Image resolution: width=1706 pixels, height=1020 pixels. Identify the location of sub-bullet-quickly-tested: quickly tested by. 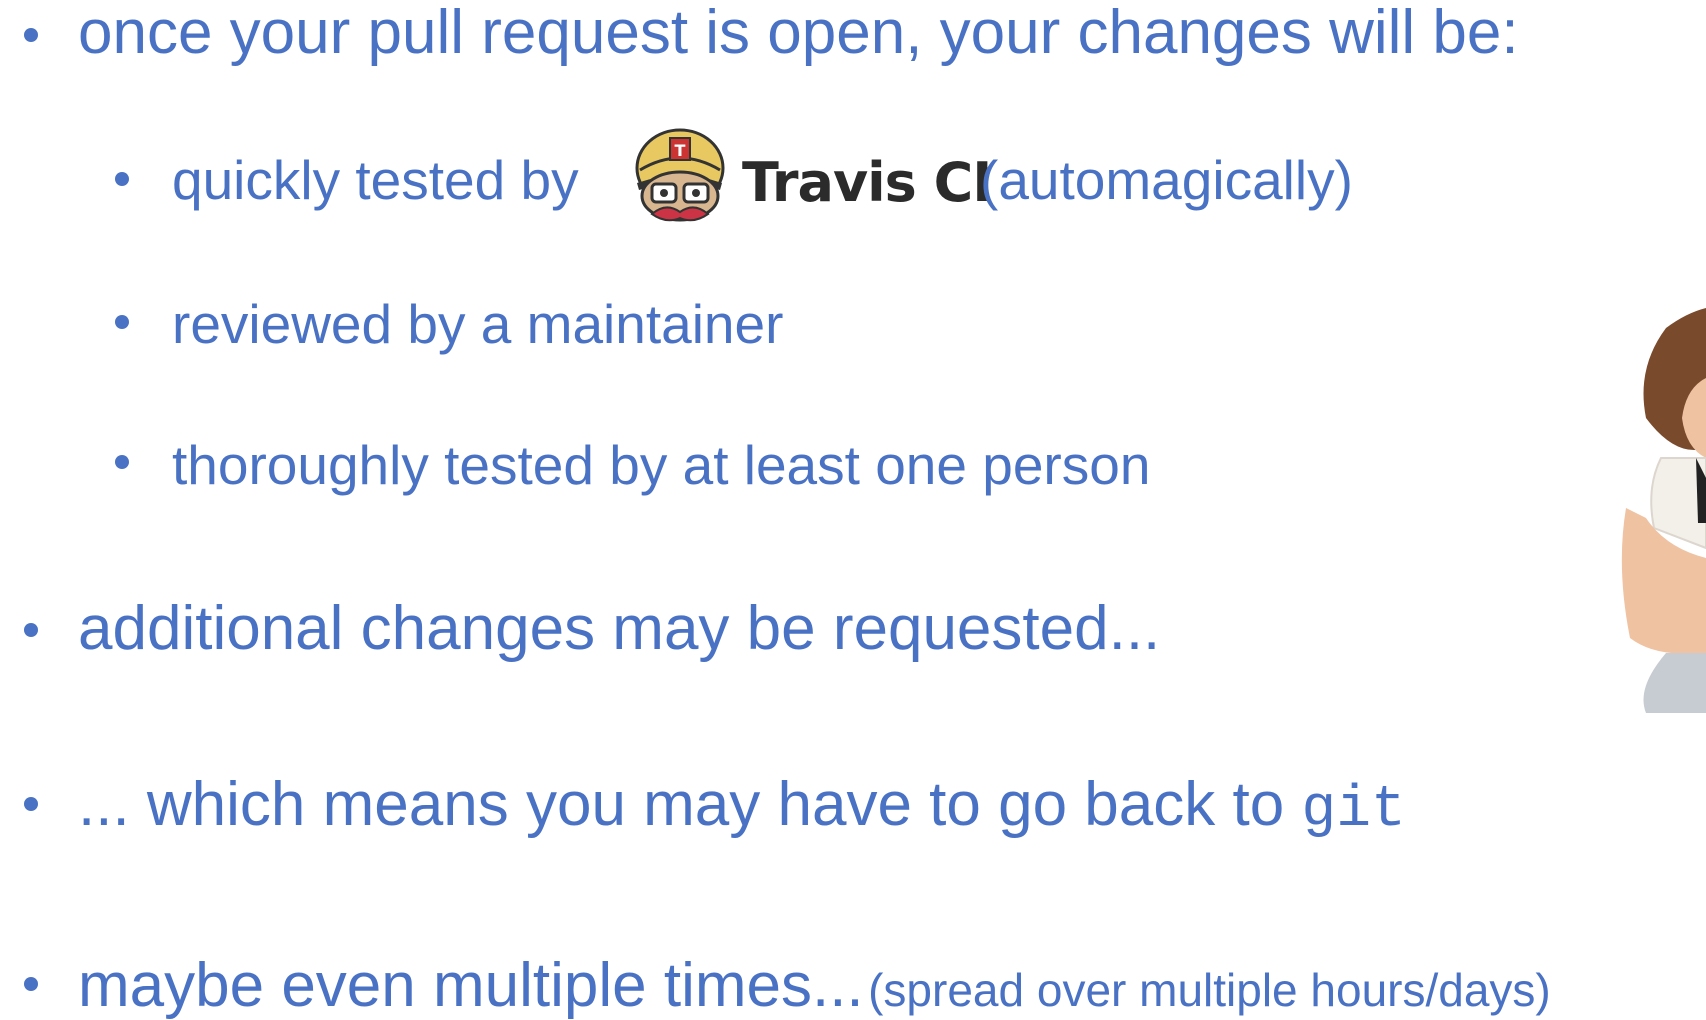
(375, 180).